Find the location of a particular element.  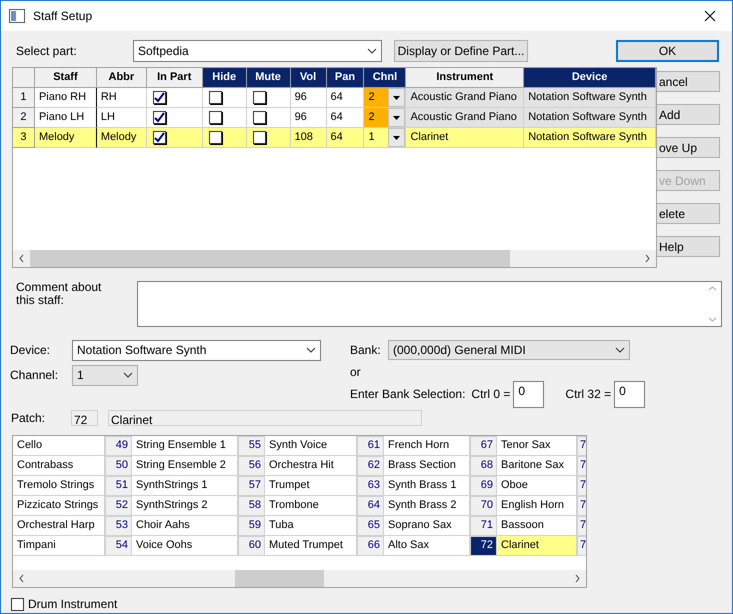

close-icon is located at coordinates (710, 16).